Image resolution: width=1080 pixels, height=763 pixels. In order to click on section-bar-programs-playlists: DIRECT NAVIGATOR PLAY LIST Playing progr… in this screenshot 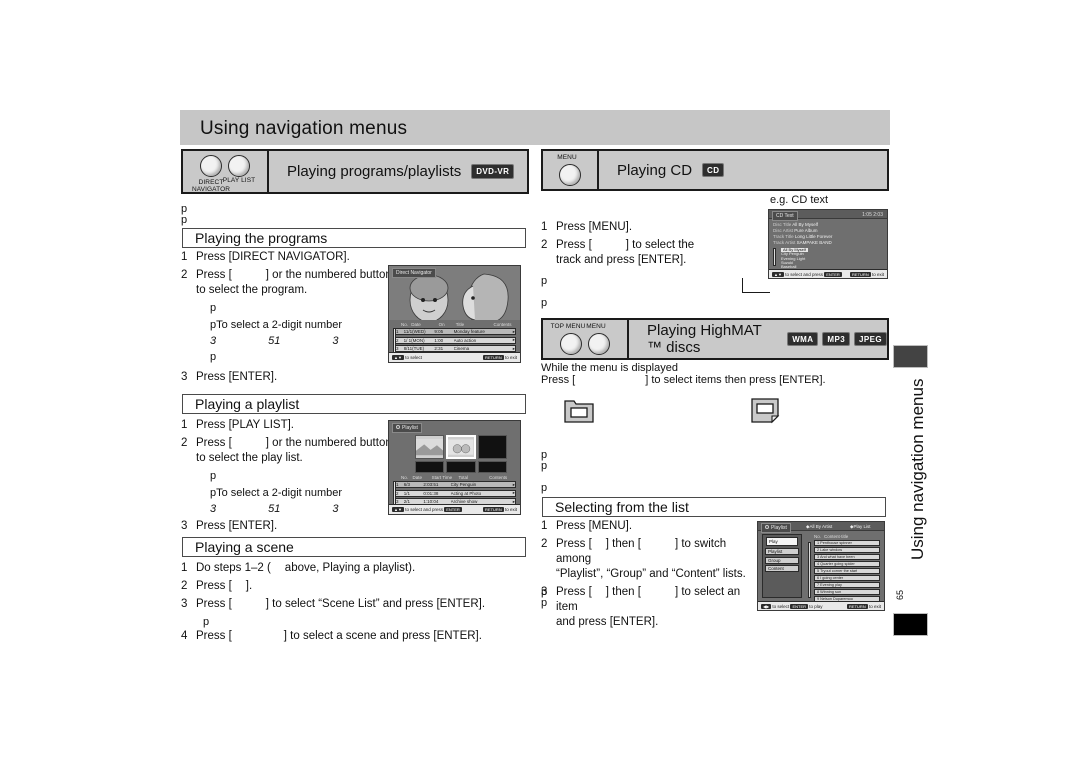, I will do `click(355, 171)`.